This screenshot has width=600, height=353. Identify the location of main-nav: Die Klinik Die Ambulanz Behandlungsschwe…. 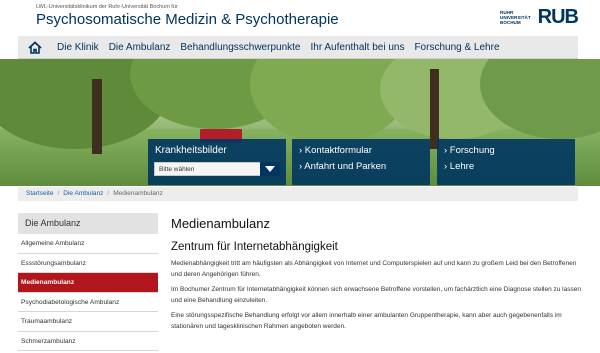
(298, 47).